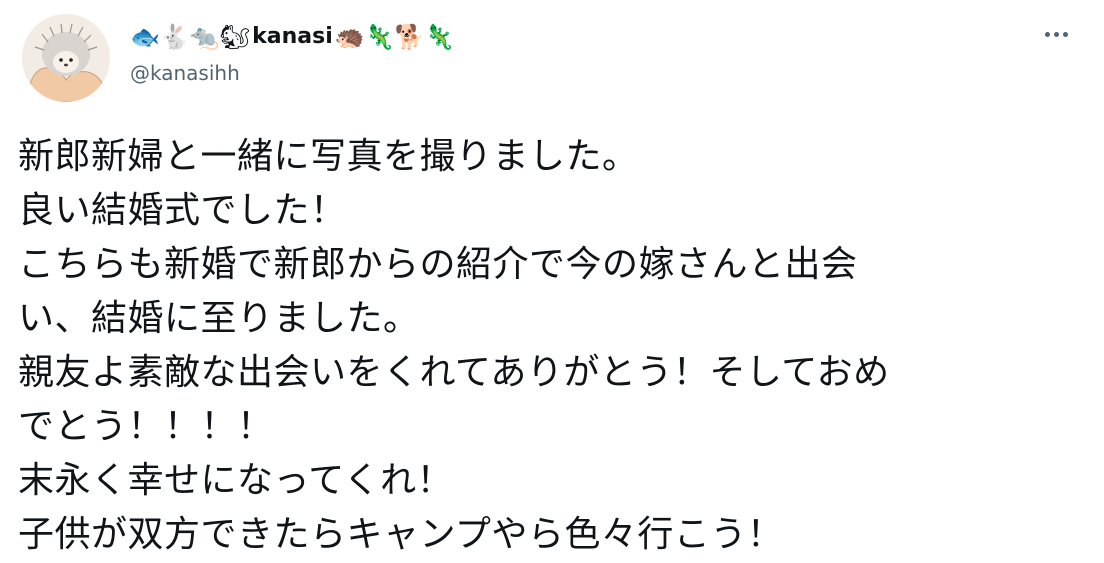 This screenshot has height=563, width=1104. Describe the element at coordinates (580, 73) in the screenshot. I see `user-handle: @kanasihh` at that location.